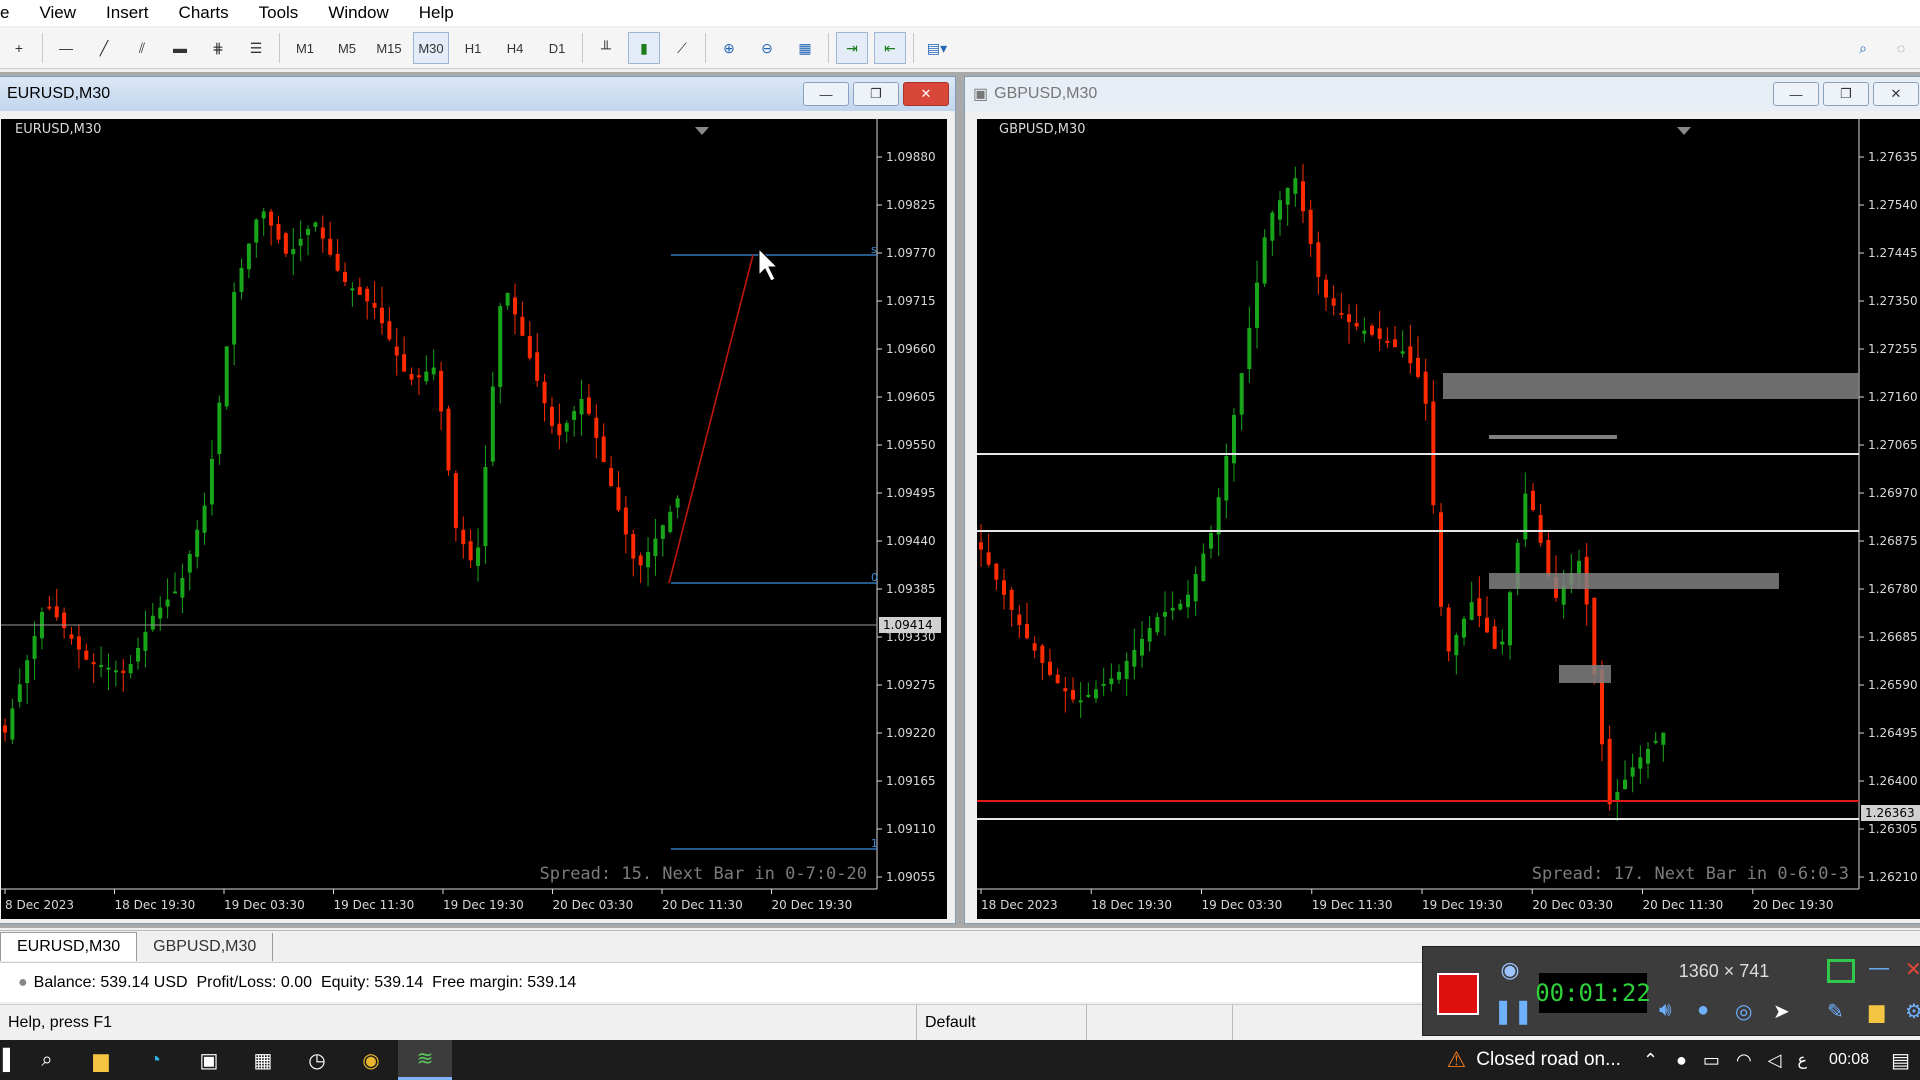  I want to click on file-explorer-icon: ▆, so click(101, 1060).